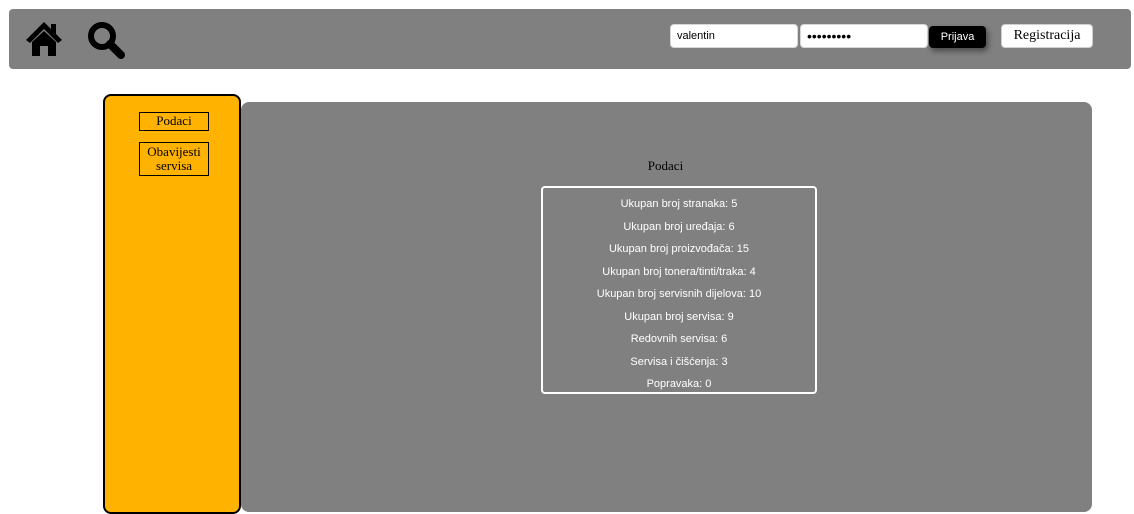  Describe the element at coordinates (679, 271) in the screenshot. I see `stat-total-toners: Ukupan broj tonera/tinti/traka: 4` at that location.